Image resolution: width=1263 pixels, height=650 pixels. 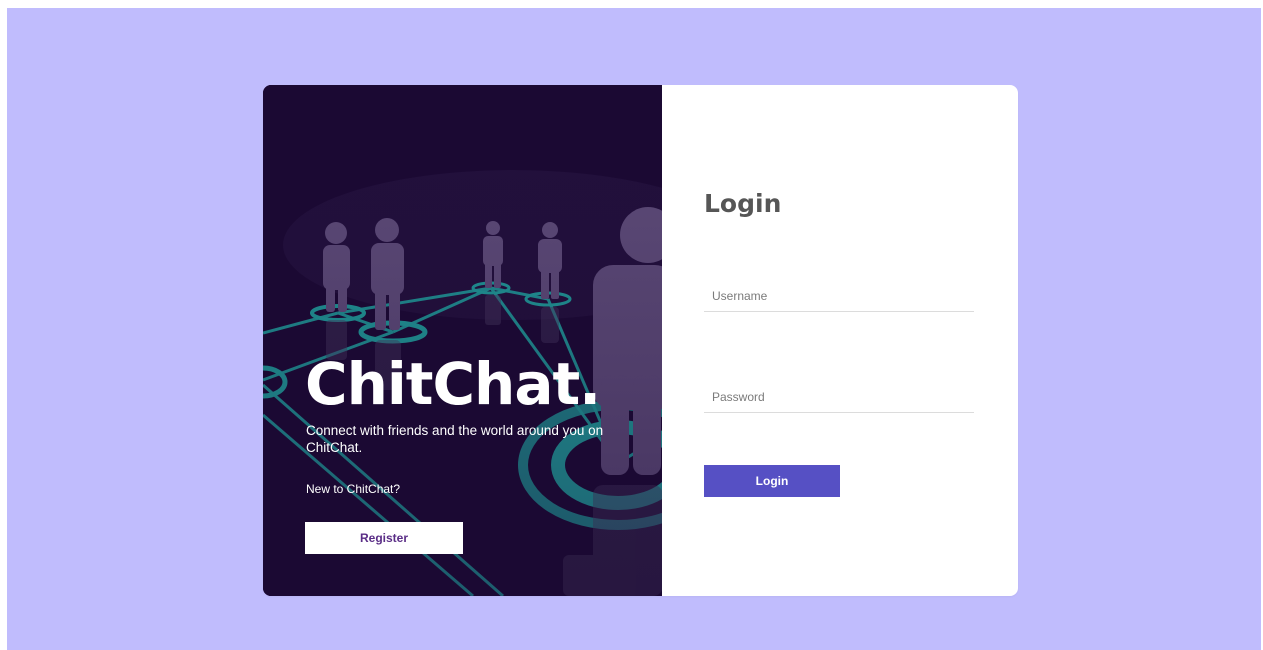 I want to click on brand-logo-text: ChitChat., so click(x=453, y=384).